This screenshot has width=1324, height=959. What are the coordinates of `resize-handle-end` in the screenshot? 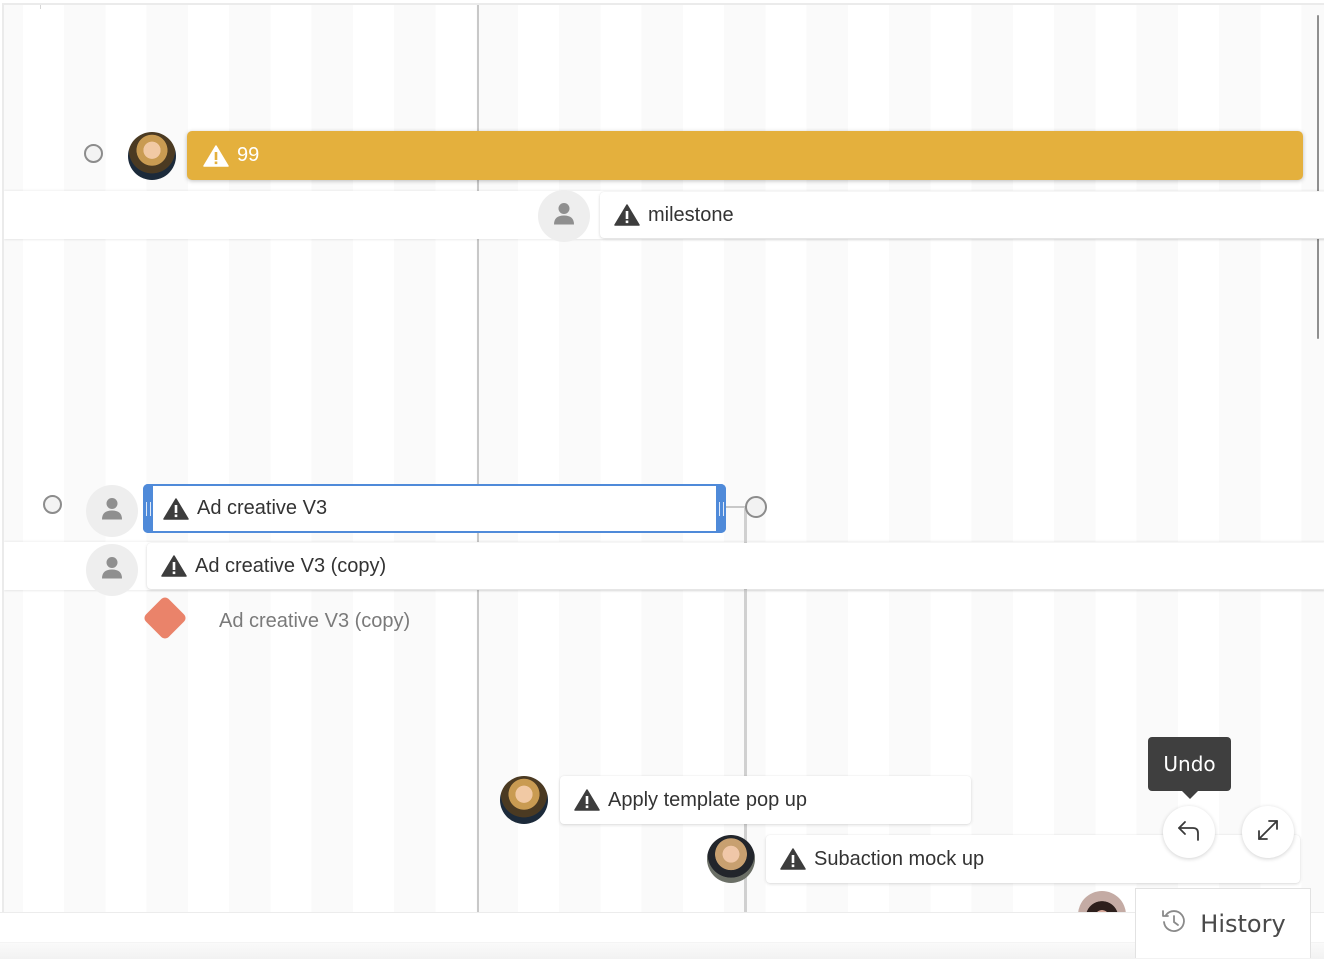 It's located at (721, 508).